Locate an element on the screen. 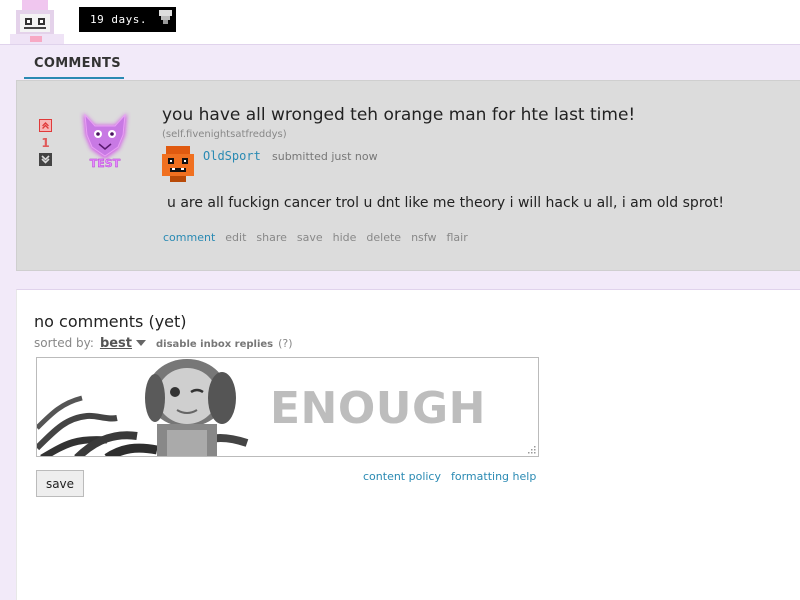  edit-link: edit is located at coordinates (235, 237).